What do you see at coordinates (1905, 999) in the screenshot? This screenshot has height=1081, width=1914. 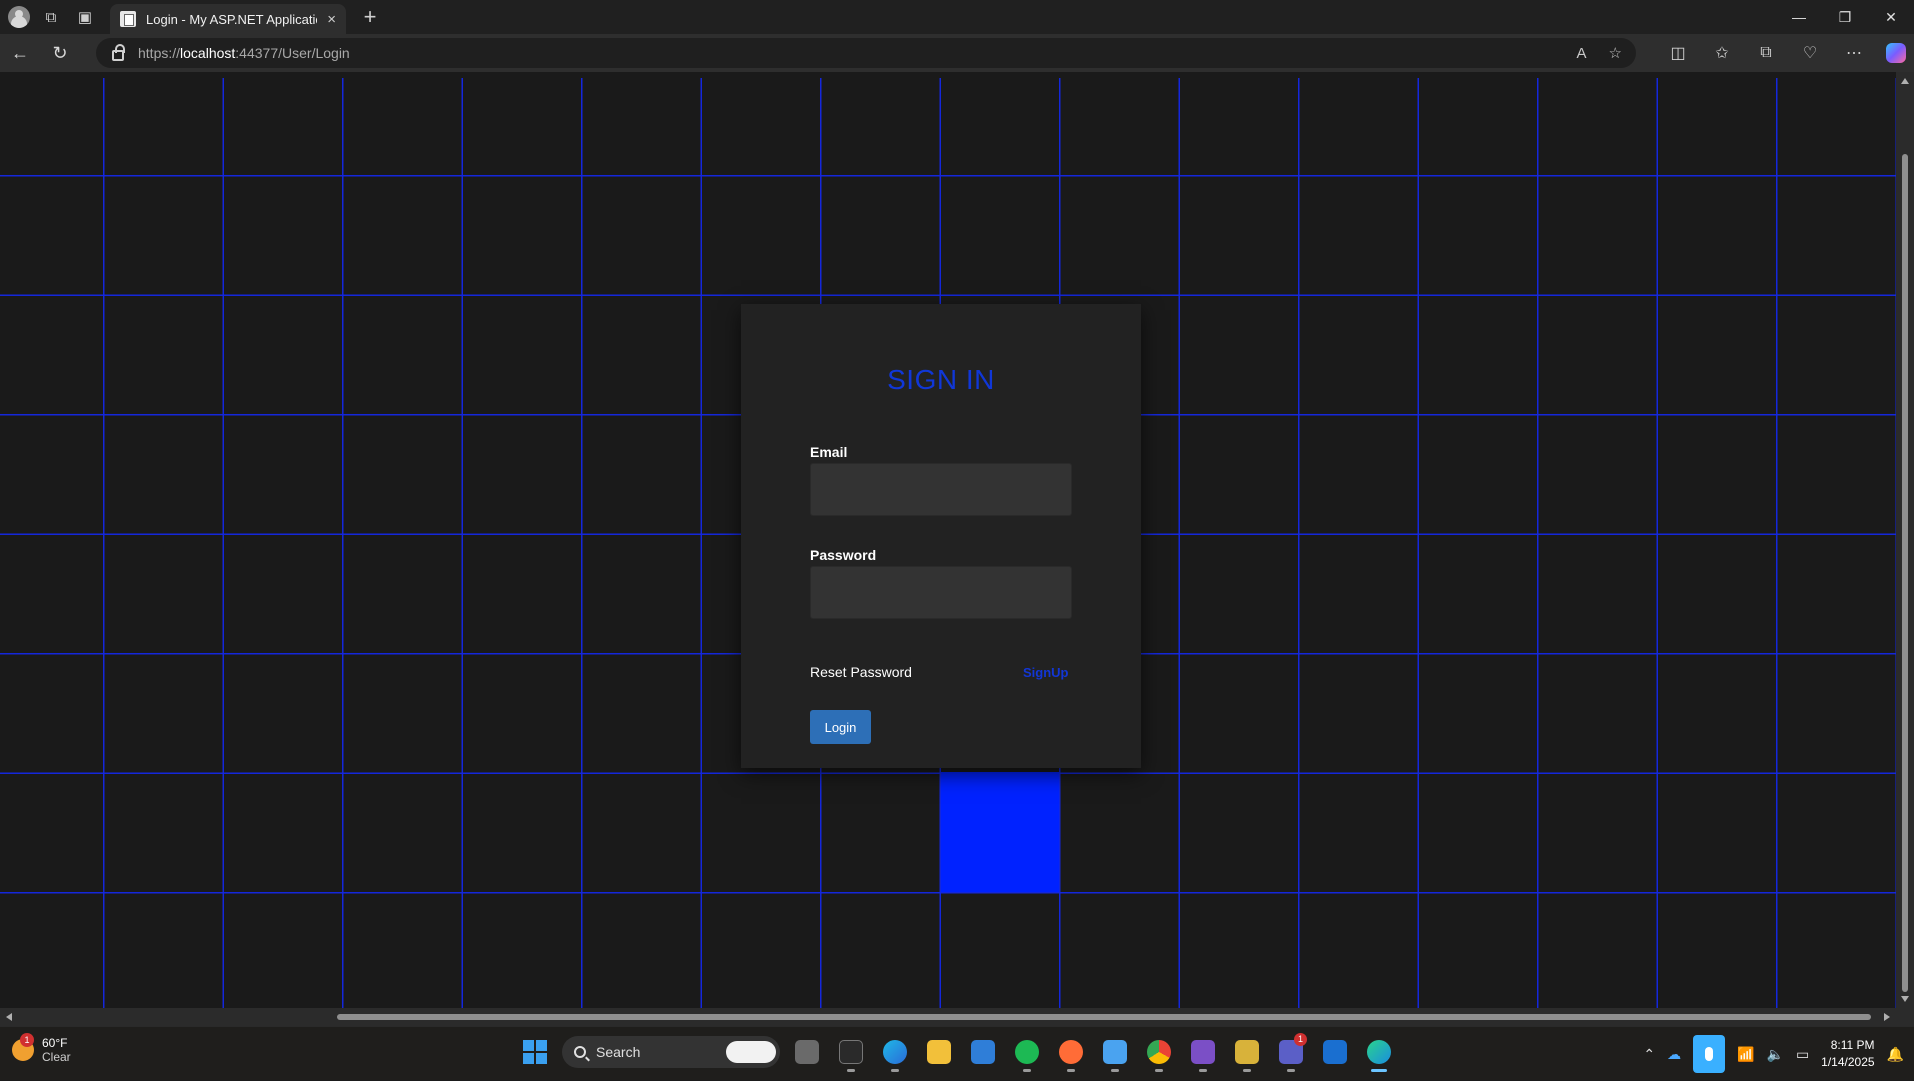 I see `scroll-down-icon` at bounding box center [1905, 999].